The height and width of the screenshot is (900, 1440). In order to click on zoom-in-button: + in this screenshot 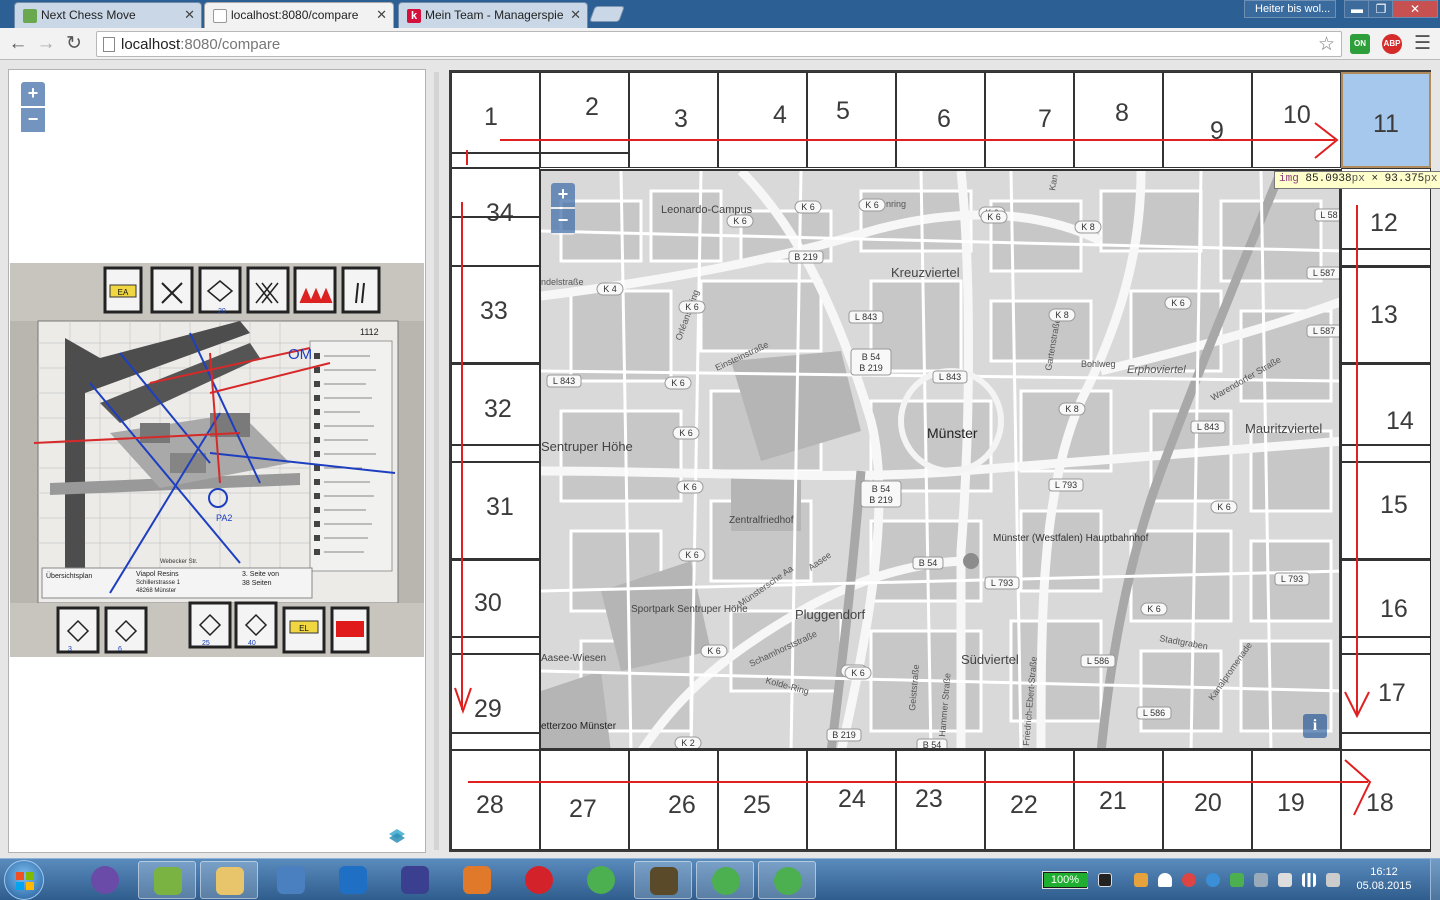, I will do `click(33, 94)`.